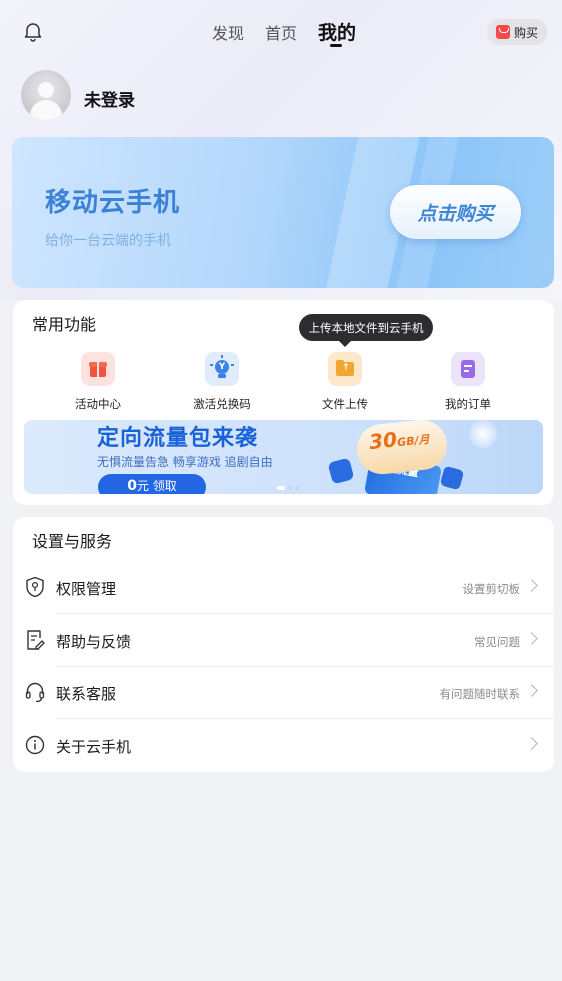 The image size is (562, 981). I want to click on info-icon, so click(35, 745).